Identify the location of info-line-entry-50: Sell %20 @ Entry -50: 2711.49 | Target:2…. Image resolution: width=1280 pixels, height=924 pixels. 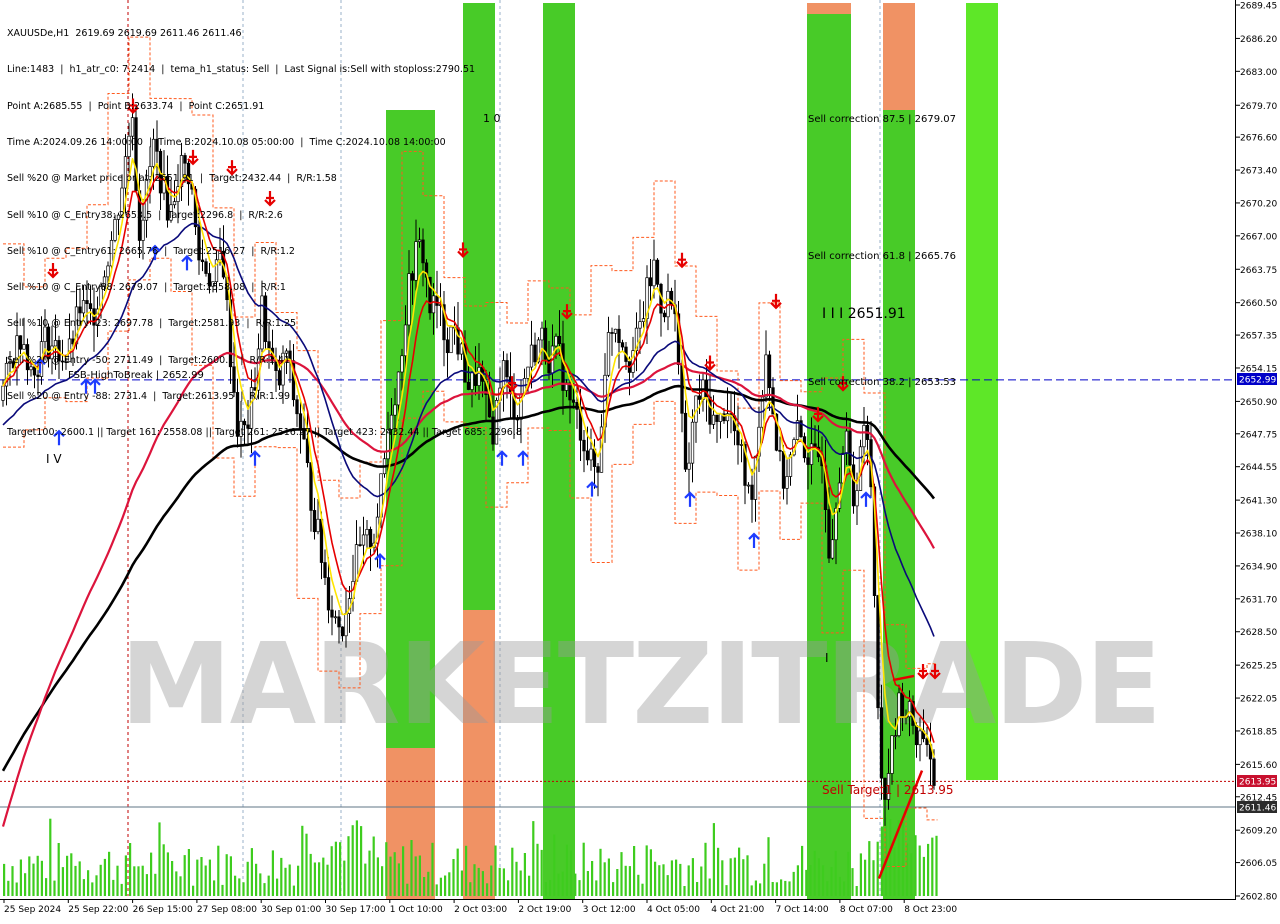
(149, 360).